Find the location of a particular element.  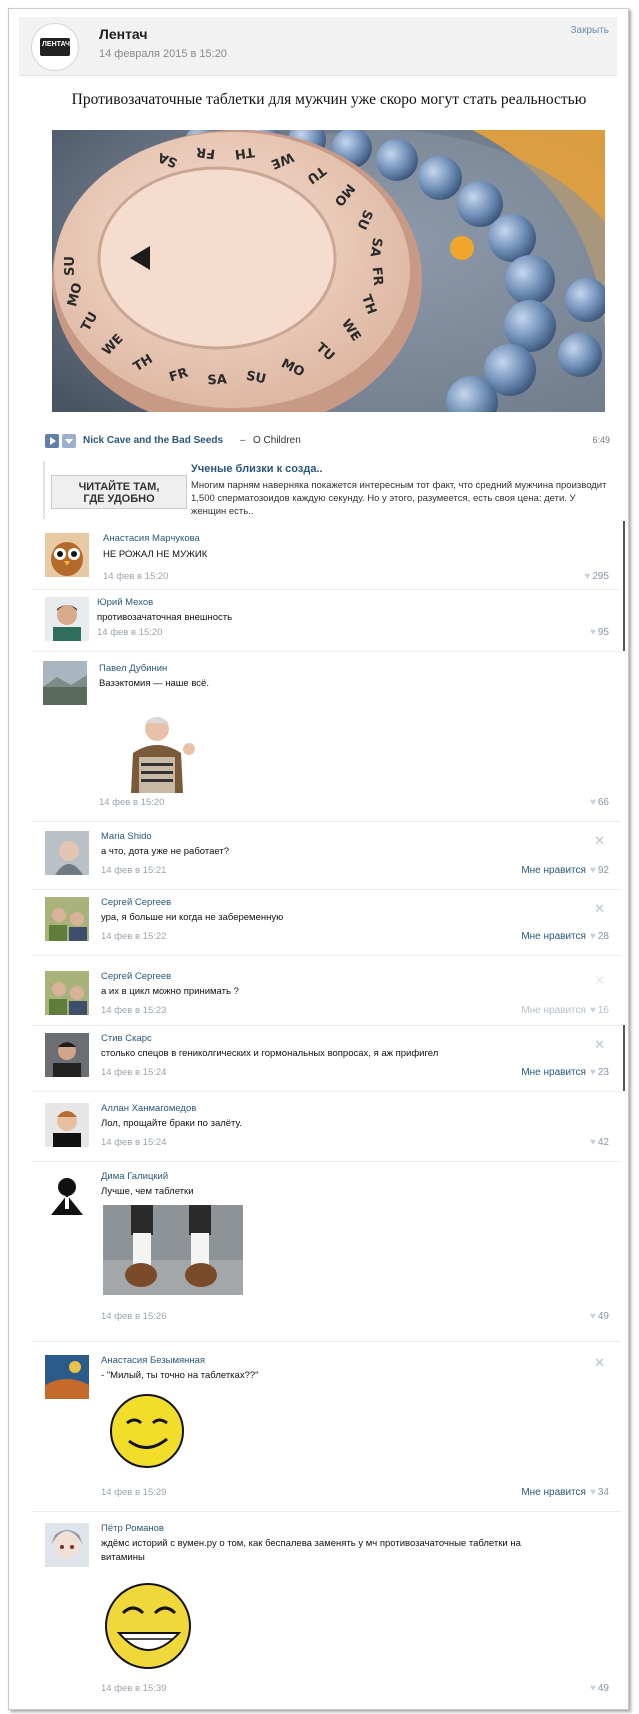

comment-author: Юрий Мехов is located at coordinates (125, 602).